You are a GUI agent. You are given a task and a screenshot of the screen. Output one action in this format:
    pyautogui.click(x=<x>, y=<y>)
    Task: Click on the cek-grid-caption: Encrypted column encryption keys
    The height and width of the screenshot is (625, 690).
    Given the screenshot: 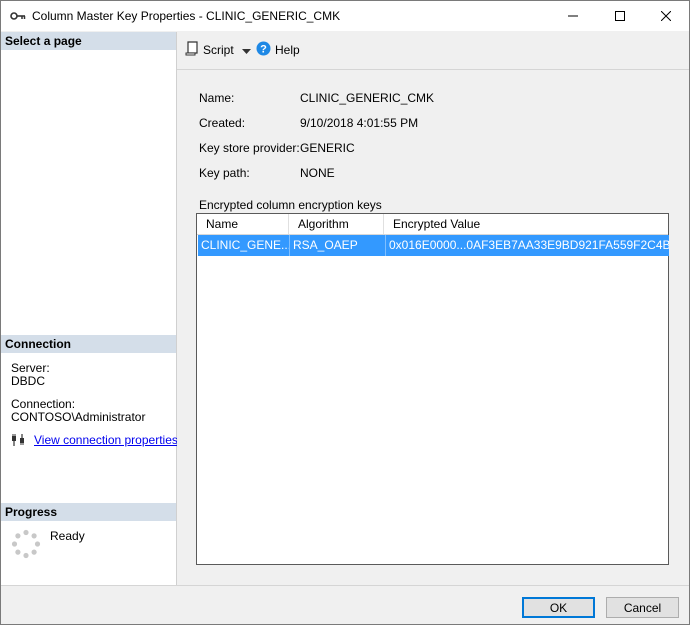 What is the action you would take?
    pyautogui.click(x=290, y=205)
    